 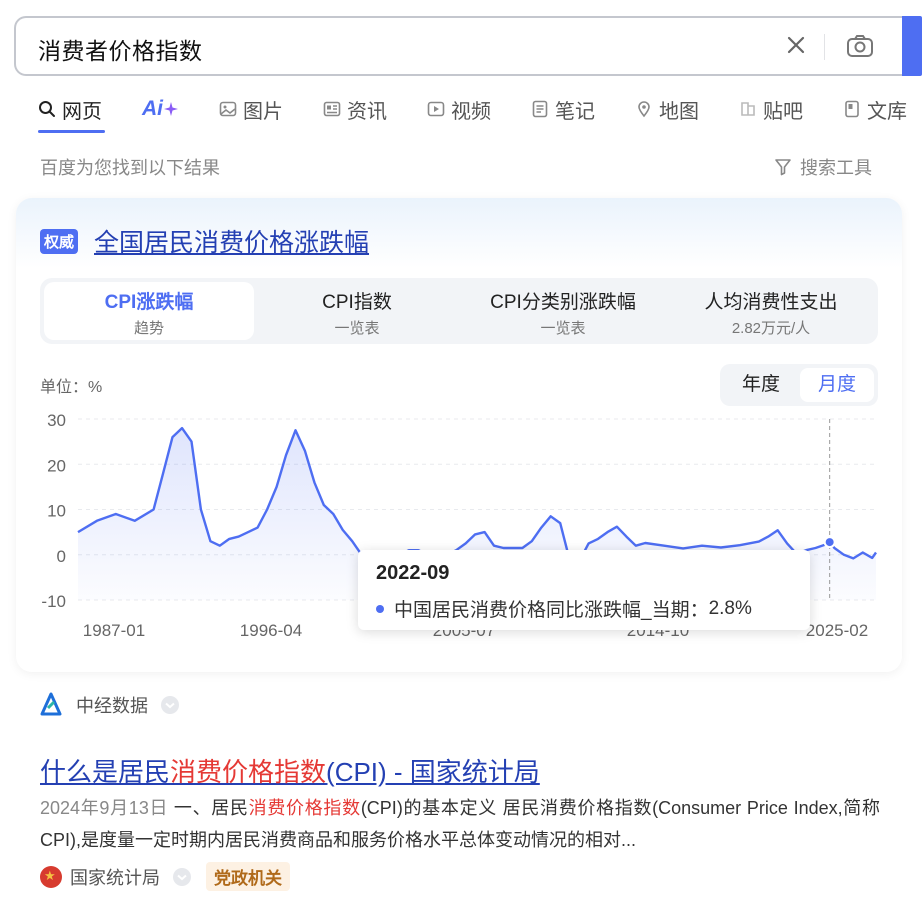 I want to click on tab-label: 贴吧, so click(x=783, y=111).